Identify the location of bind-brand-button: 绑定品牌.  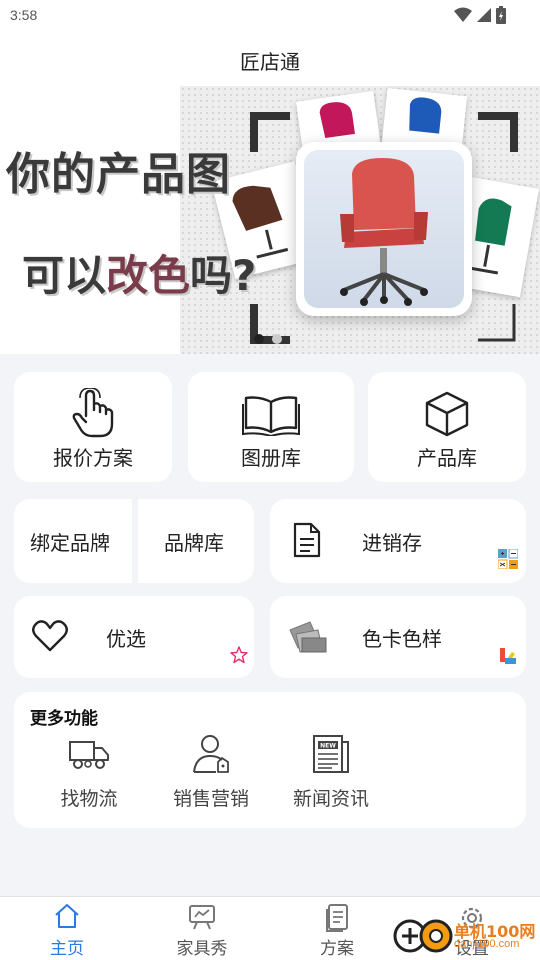
(73, 541).